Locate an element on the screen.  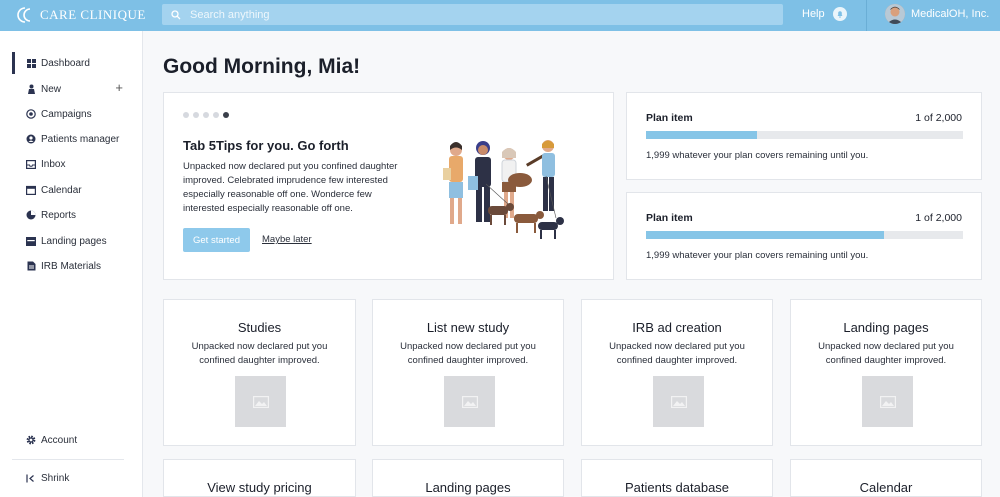
search-icon is located at coordinates (176, 15).